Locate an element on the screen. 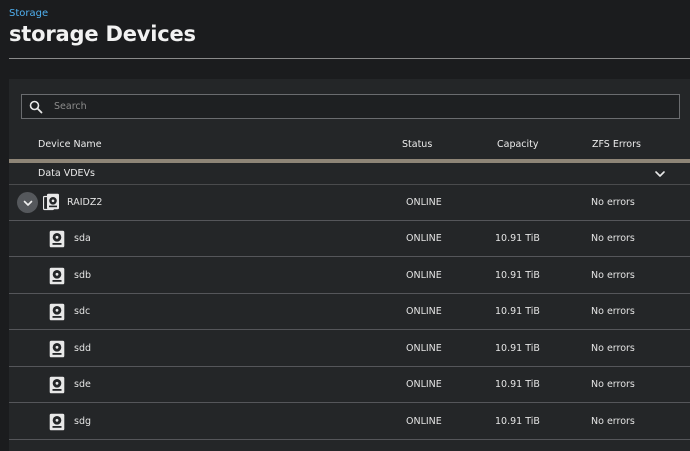 The image size is (690, 451). search-icon is located at coordinates (36, 106).